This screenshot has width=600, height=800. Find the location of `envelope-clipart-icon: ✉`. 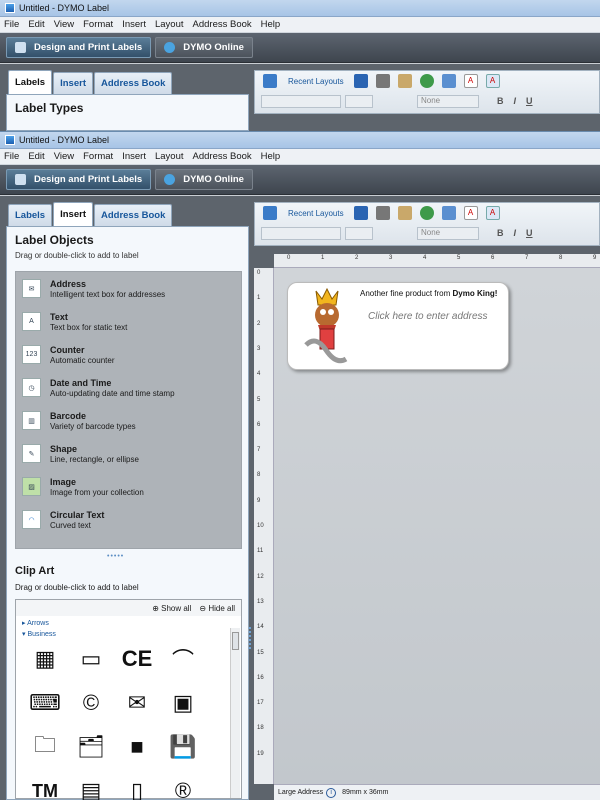

envelope-clipart-icon: ✉ is located at coordinates (137, 703).